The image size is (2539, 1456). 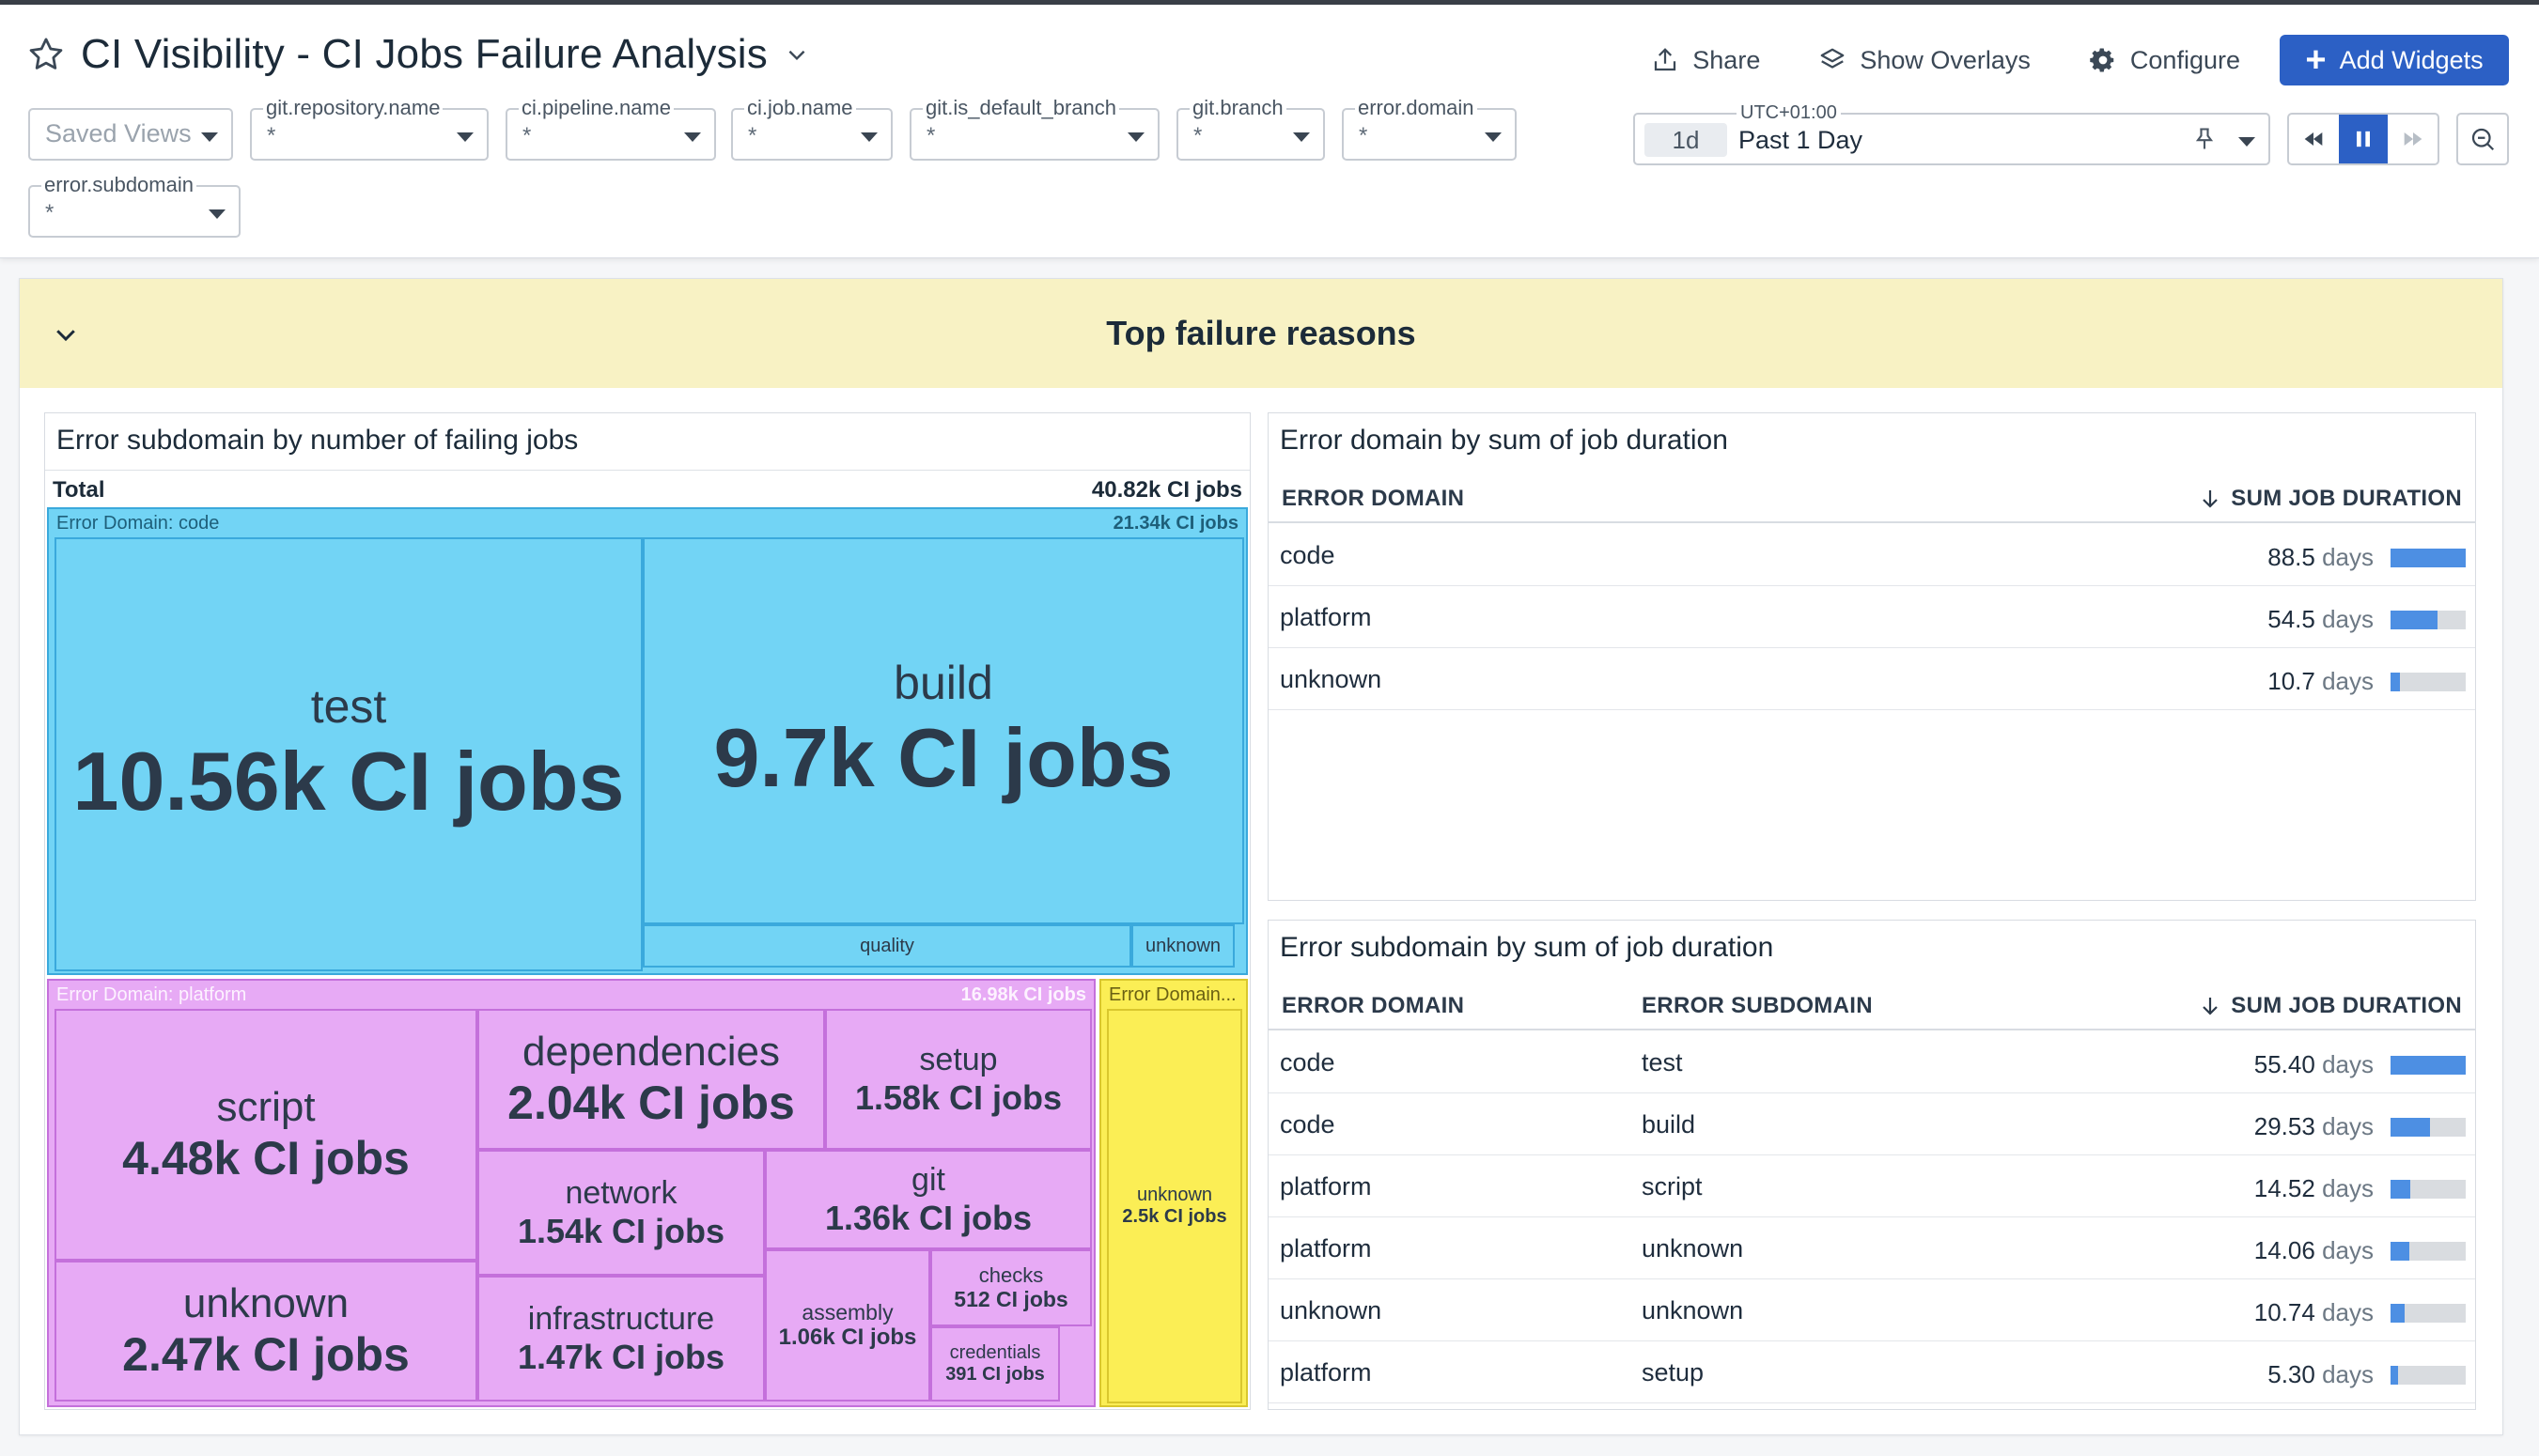 I want to click on filter-label: git.branch, so click(x=1238, y=108).